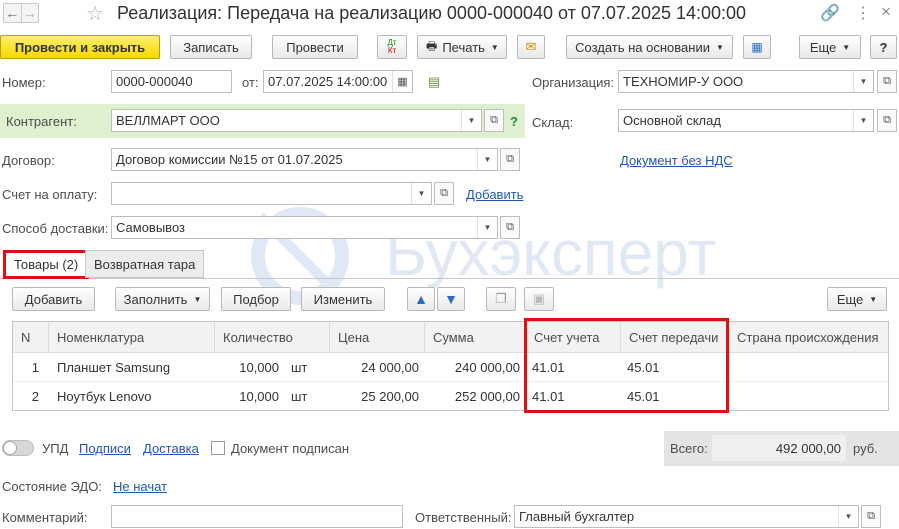  What do you see at coordinates (211, 47) in the screenshot?
I see `save-button: Записать` at bounding box center [211, 47].